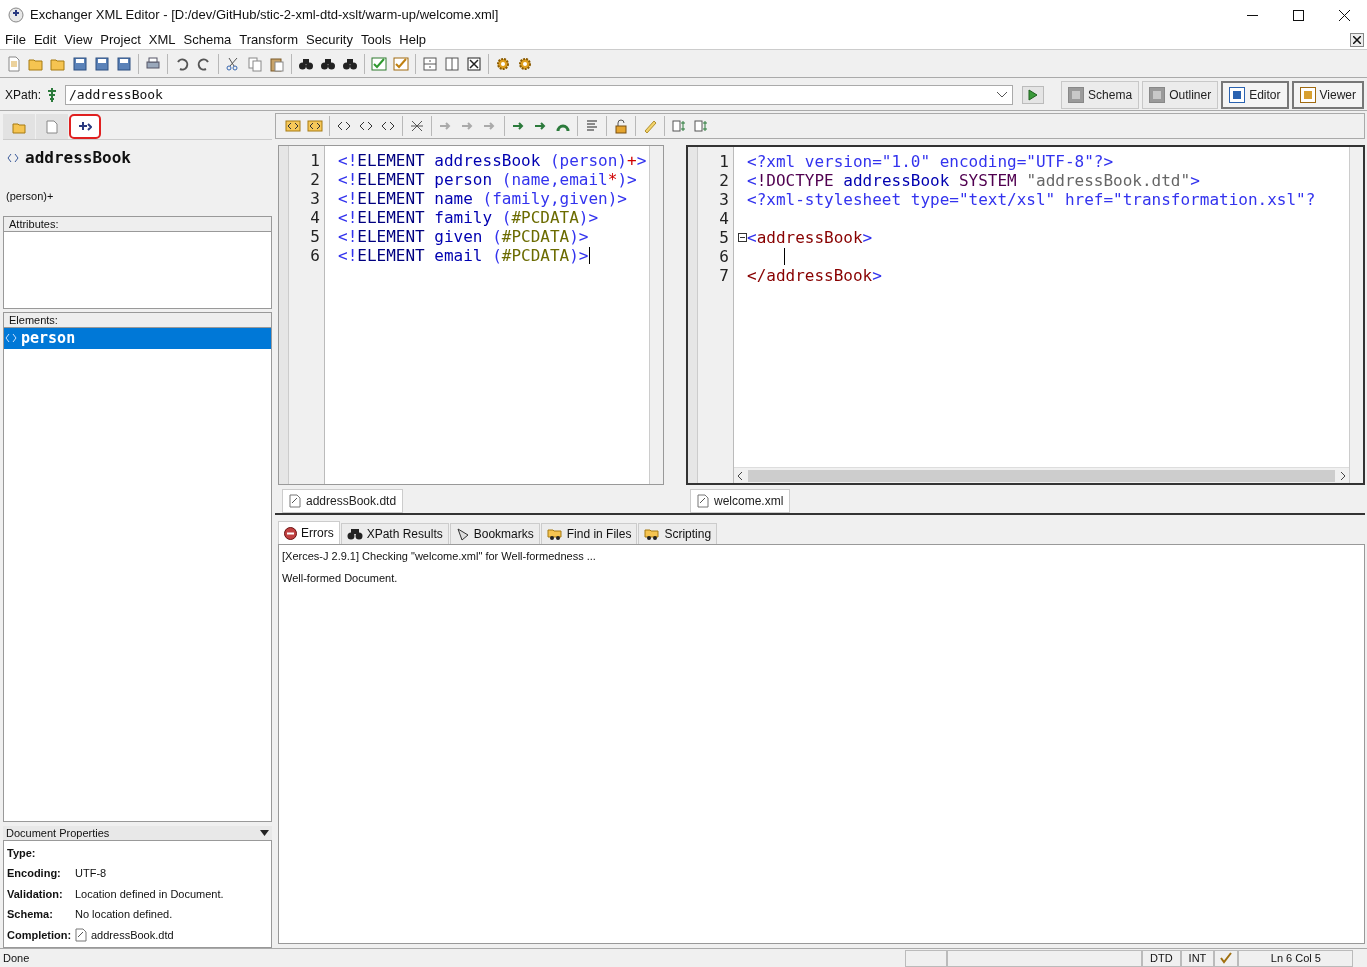 This screenshot has height=967, width=1367. I want to click on menu-item: Tools, so click(376, 39).